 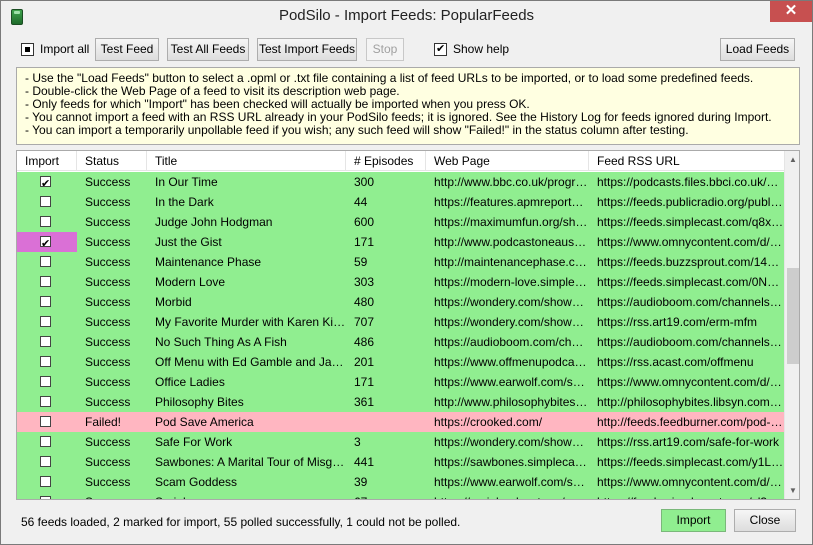 I want to click on title-cell: In Our Time, so click(x=186, y=182).